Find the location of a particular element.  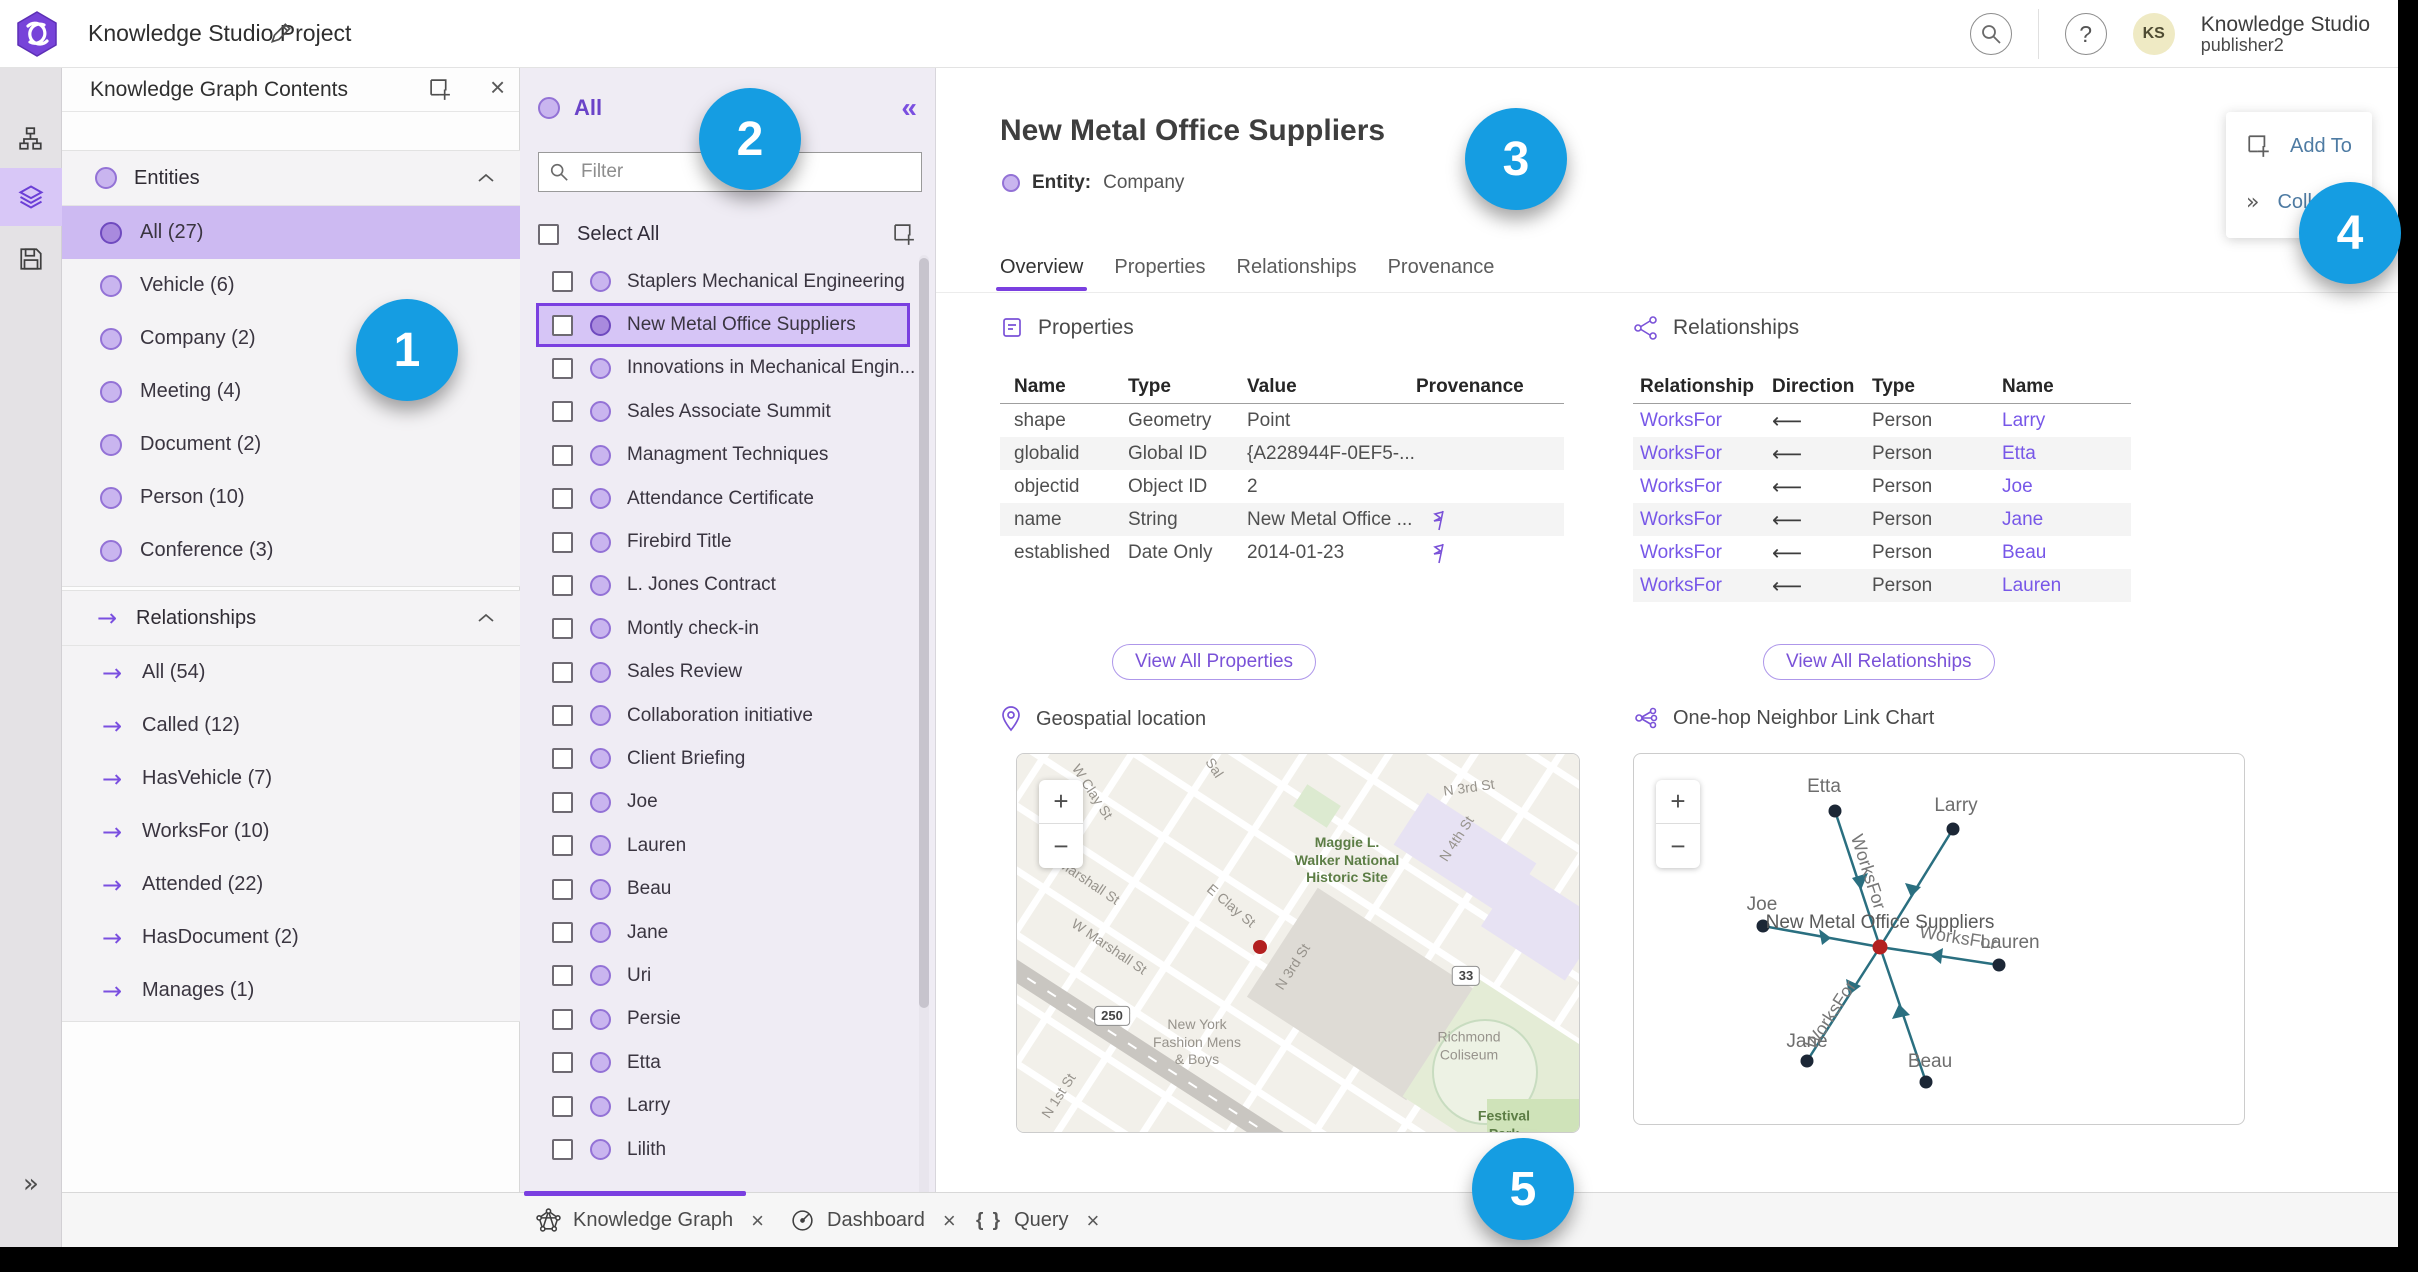

close-tab-icon: × is located at coordinates (949, 1221).